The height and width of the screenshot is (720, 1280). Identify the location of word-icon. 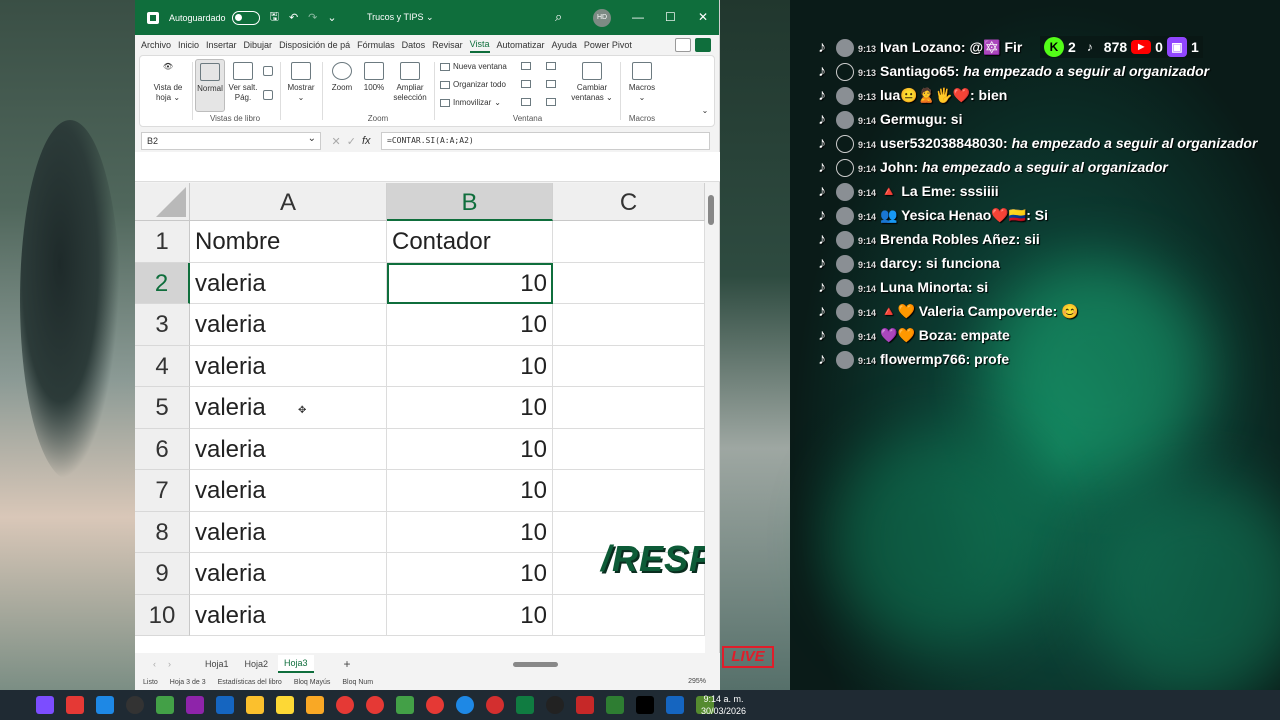
(675, 705).